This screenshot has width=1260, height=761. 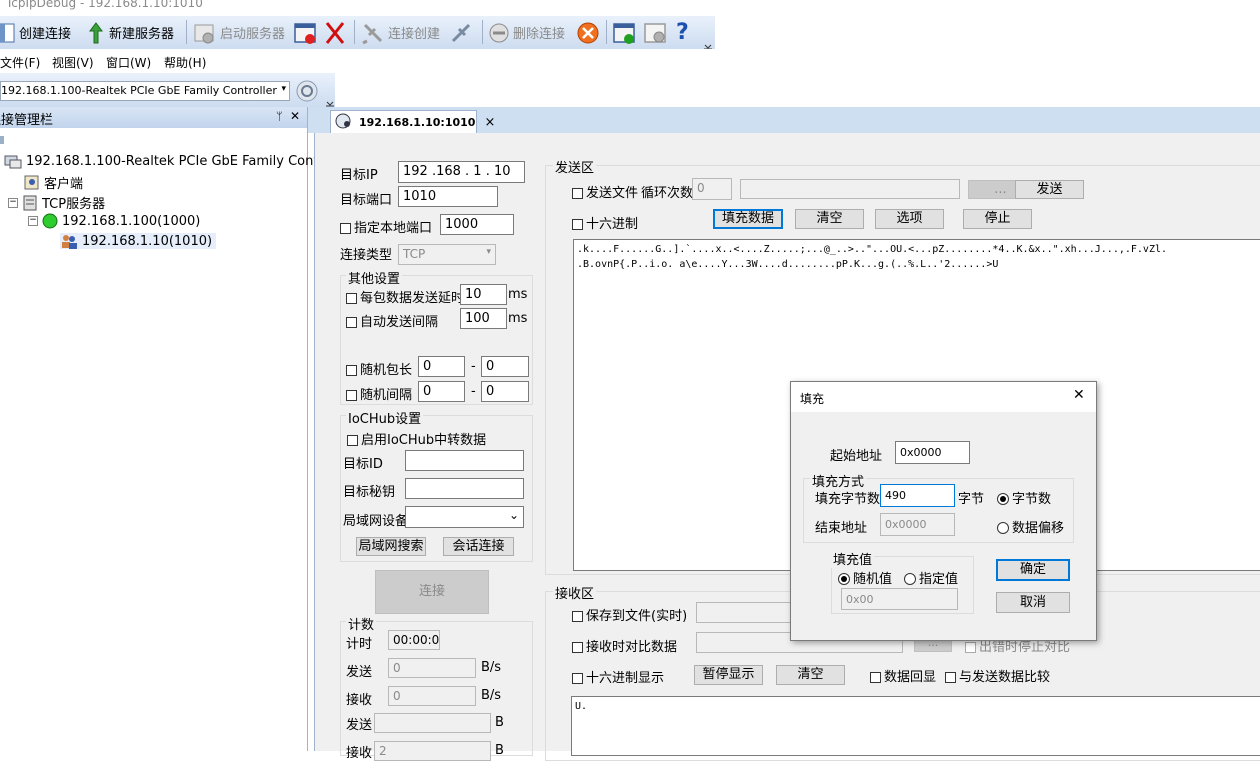 What do you see at coordinates (746, 612) in the screenshot?
I see `save-file-path-input` at bounding box center [746, 612].